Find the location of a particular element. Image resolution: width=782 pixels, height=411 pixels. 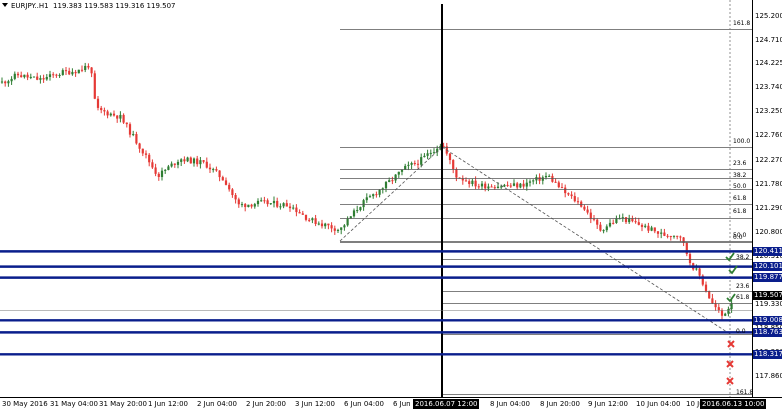

time-tick-label: 30 May 2016 is located at coordinates (25, 404).